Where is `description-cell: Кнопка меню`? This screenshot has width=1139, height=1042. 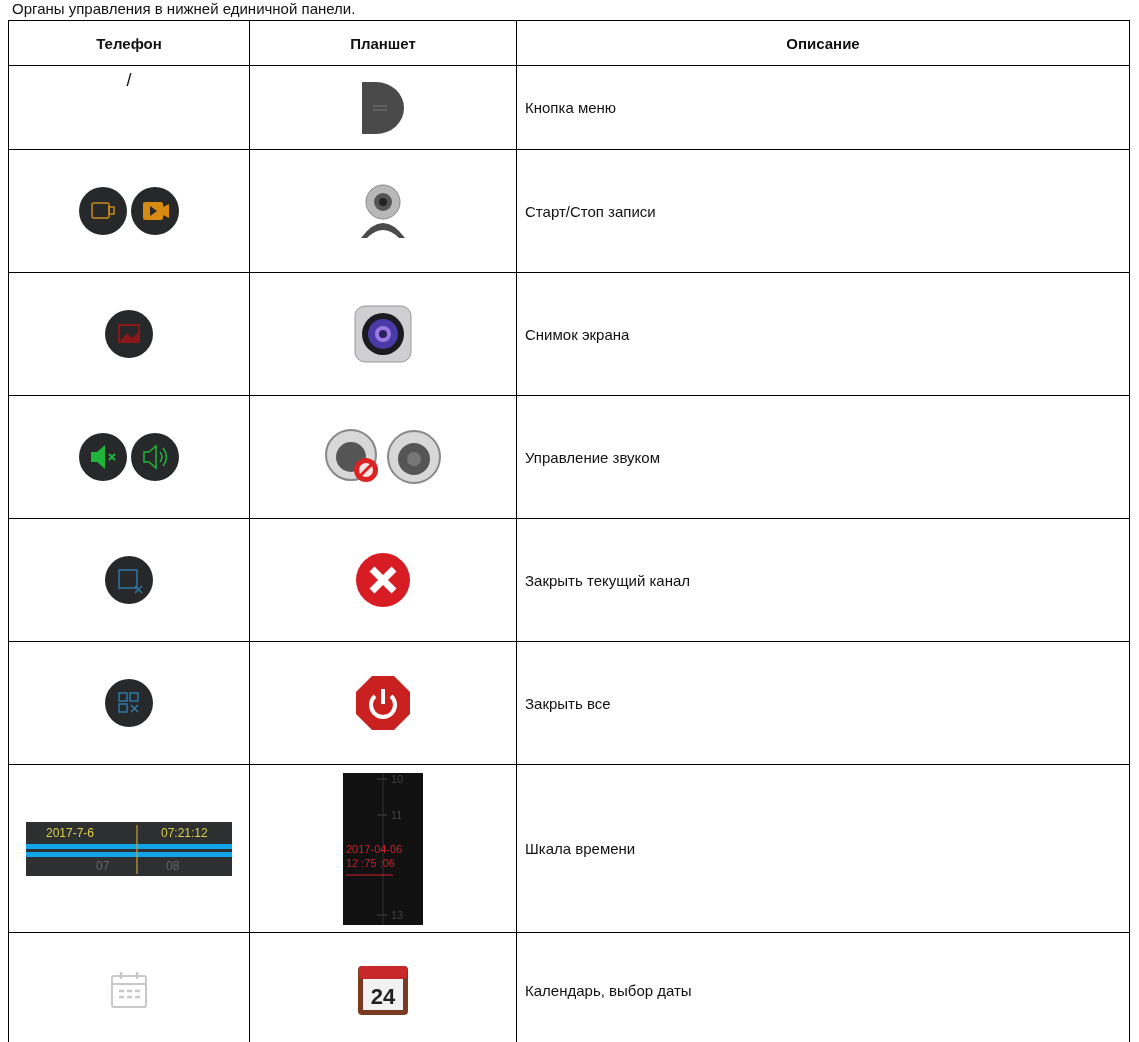 description-cell: Кнопка меню is located at coordinates (823, 107).